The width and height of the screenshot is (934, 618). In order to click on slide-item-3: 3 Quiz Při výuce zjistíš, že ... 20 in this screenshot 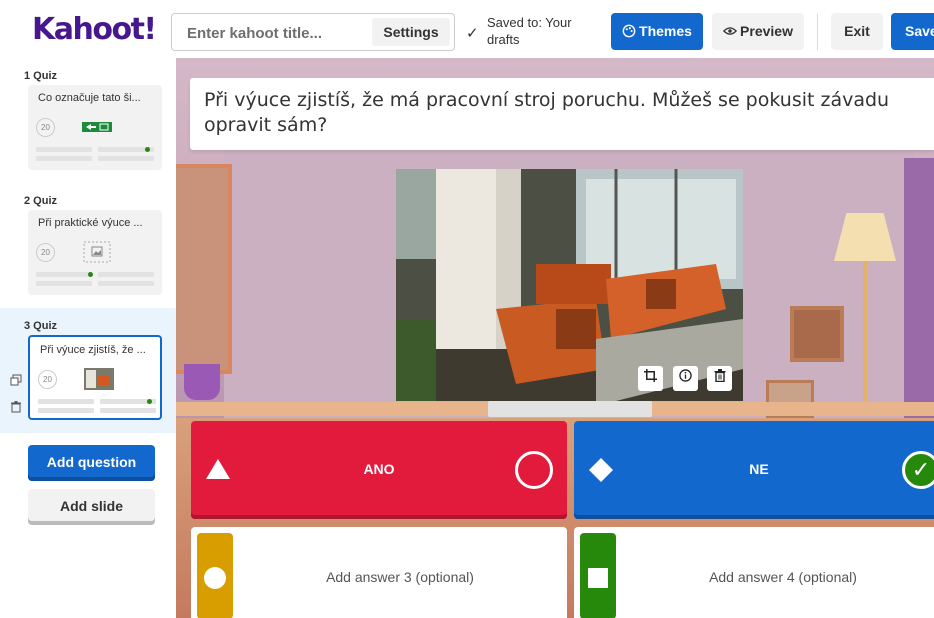, I will do `click(88, 370)`.